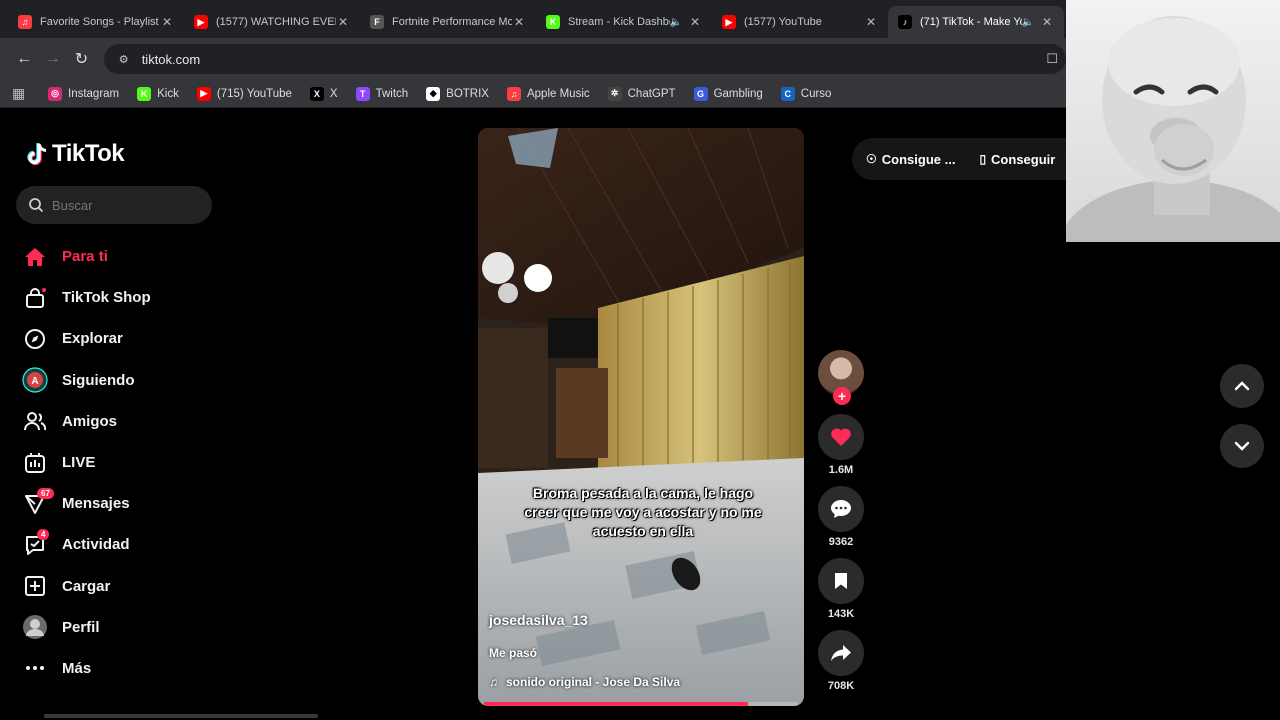 The image size is (1280, 720). What do you see at coordinates (841, 437) in the screenshot?
I see `like-button` at bounding box center [841, 437].